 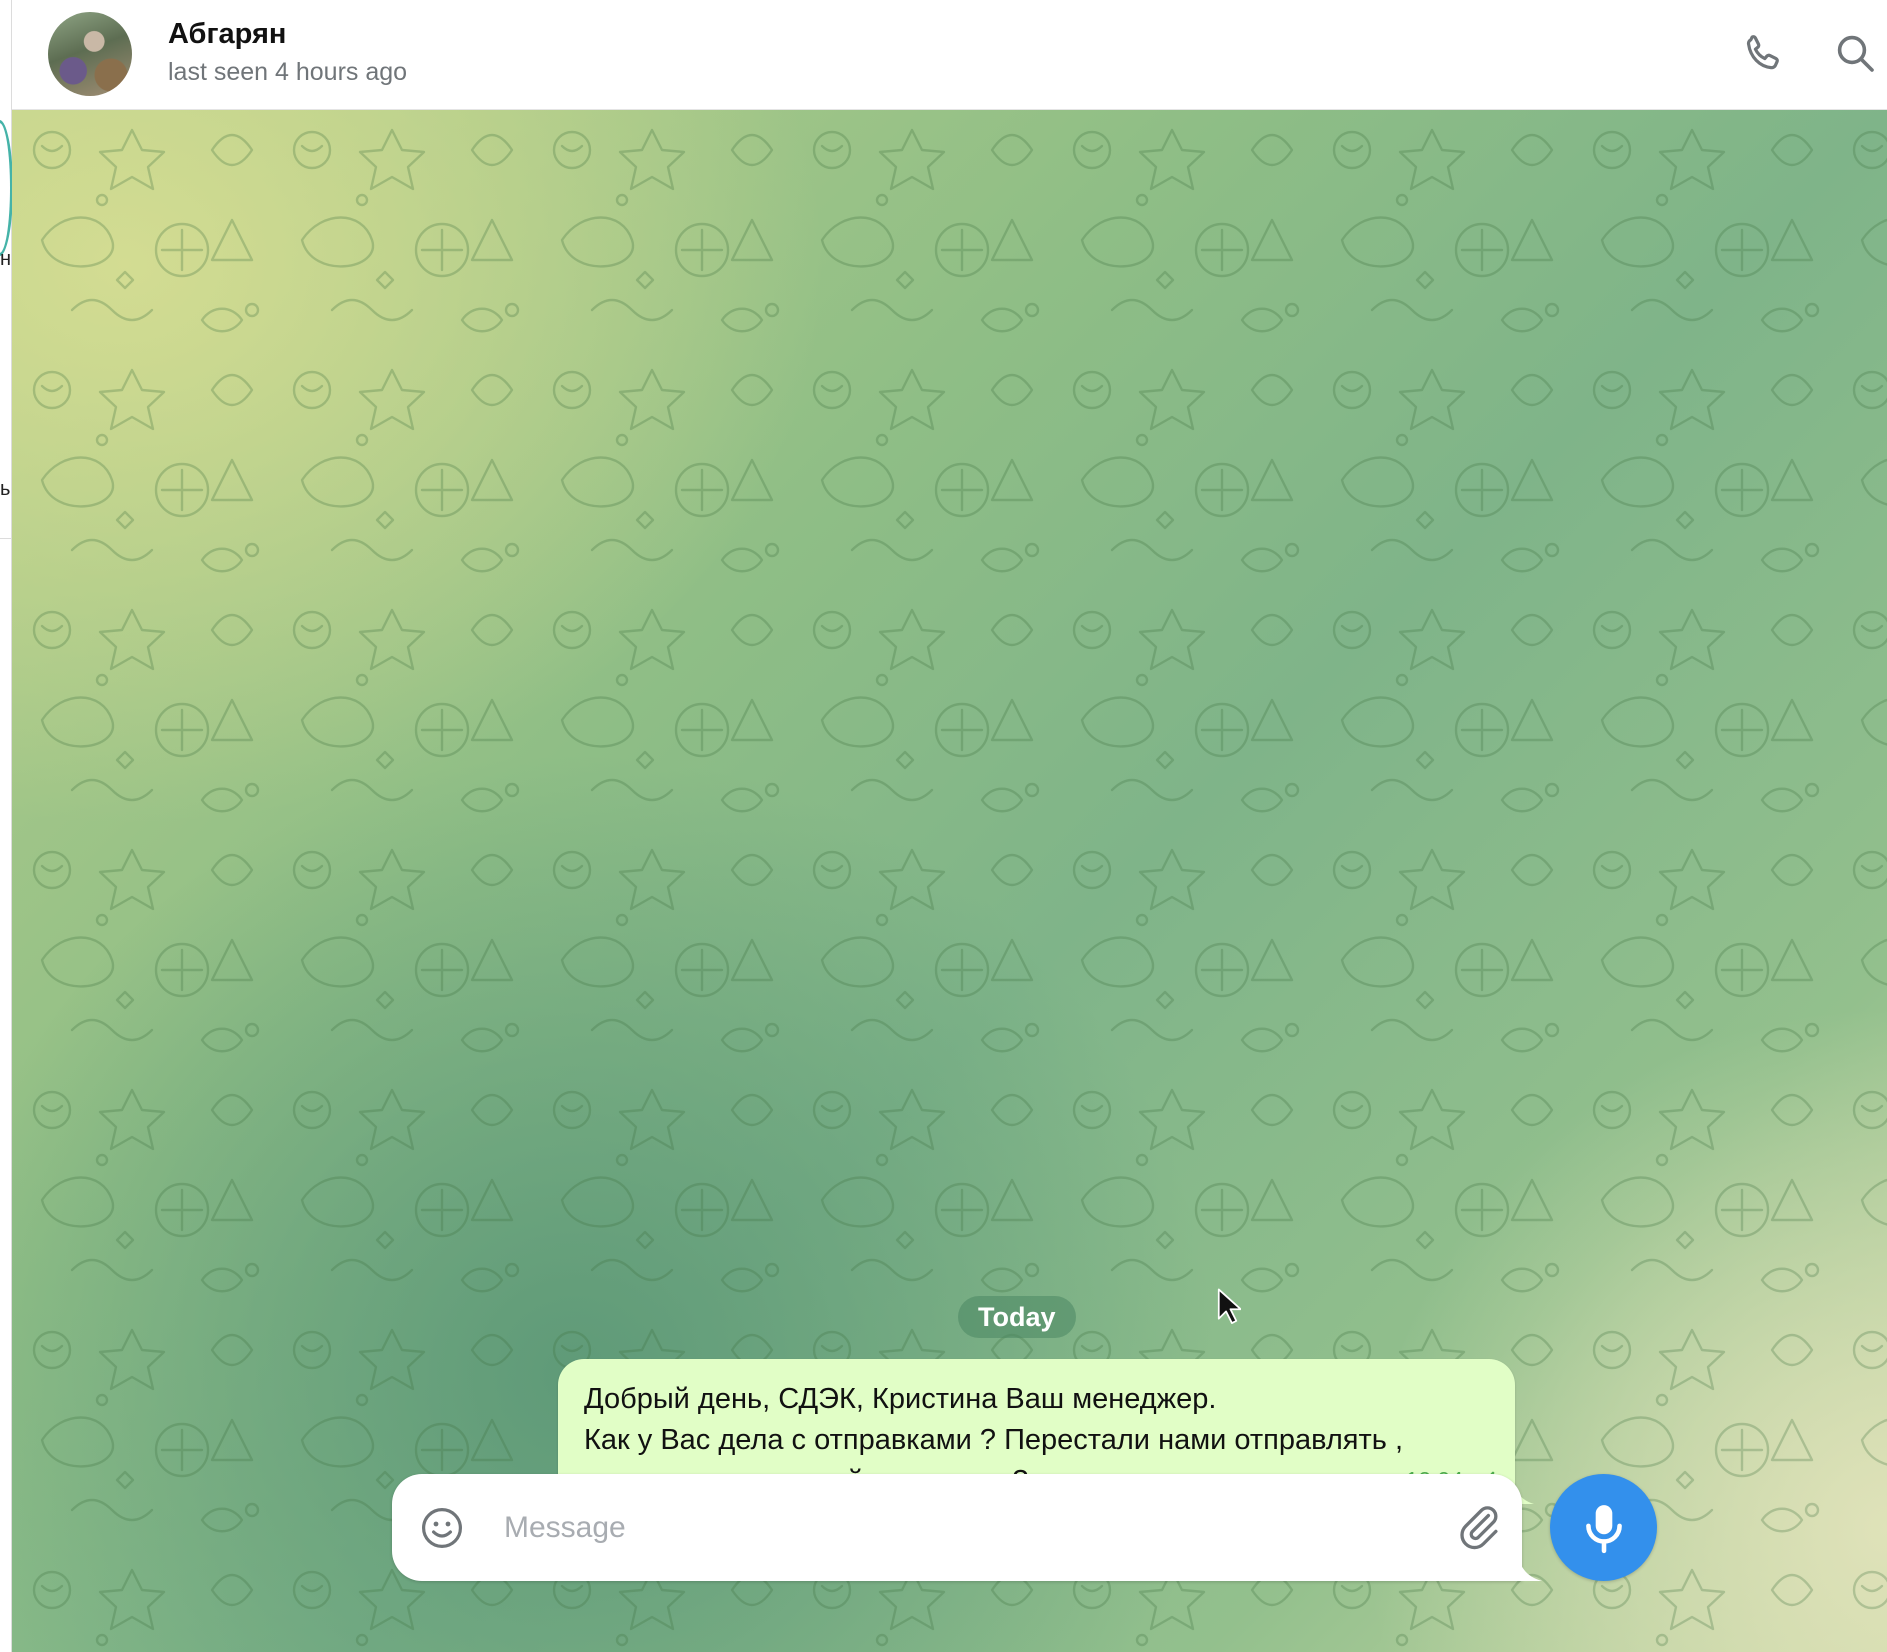 I want to click on mouse-pointer-icon, so click(x=1229, y=1306).